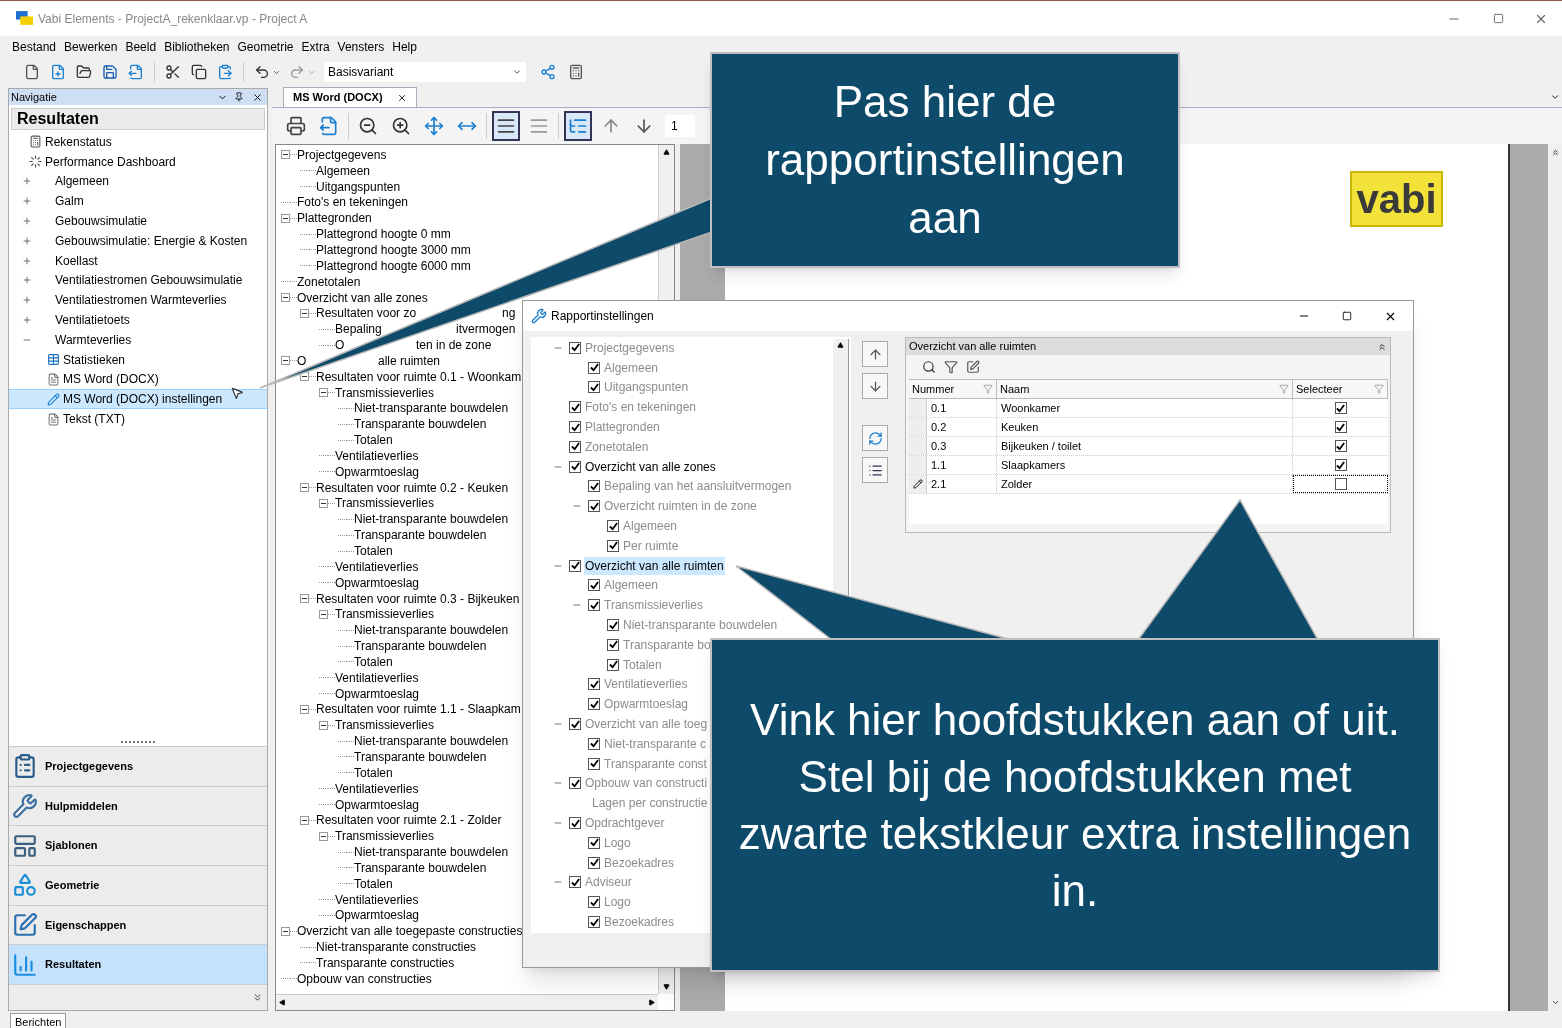 This screenshot has width=1562, height=1028. I want to click on undo-icon, so click(262, 72).